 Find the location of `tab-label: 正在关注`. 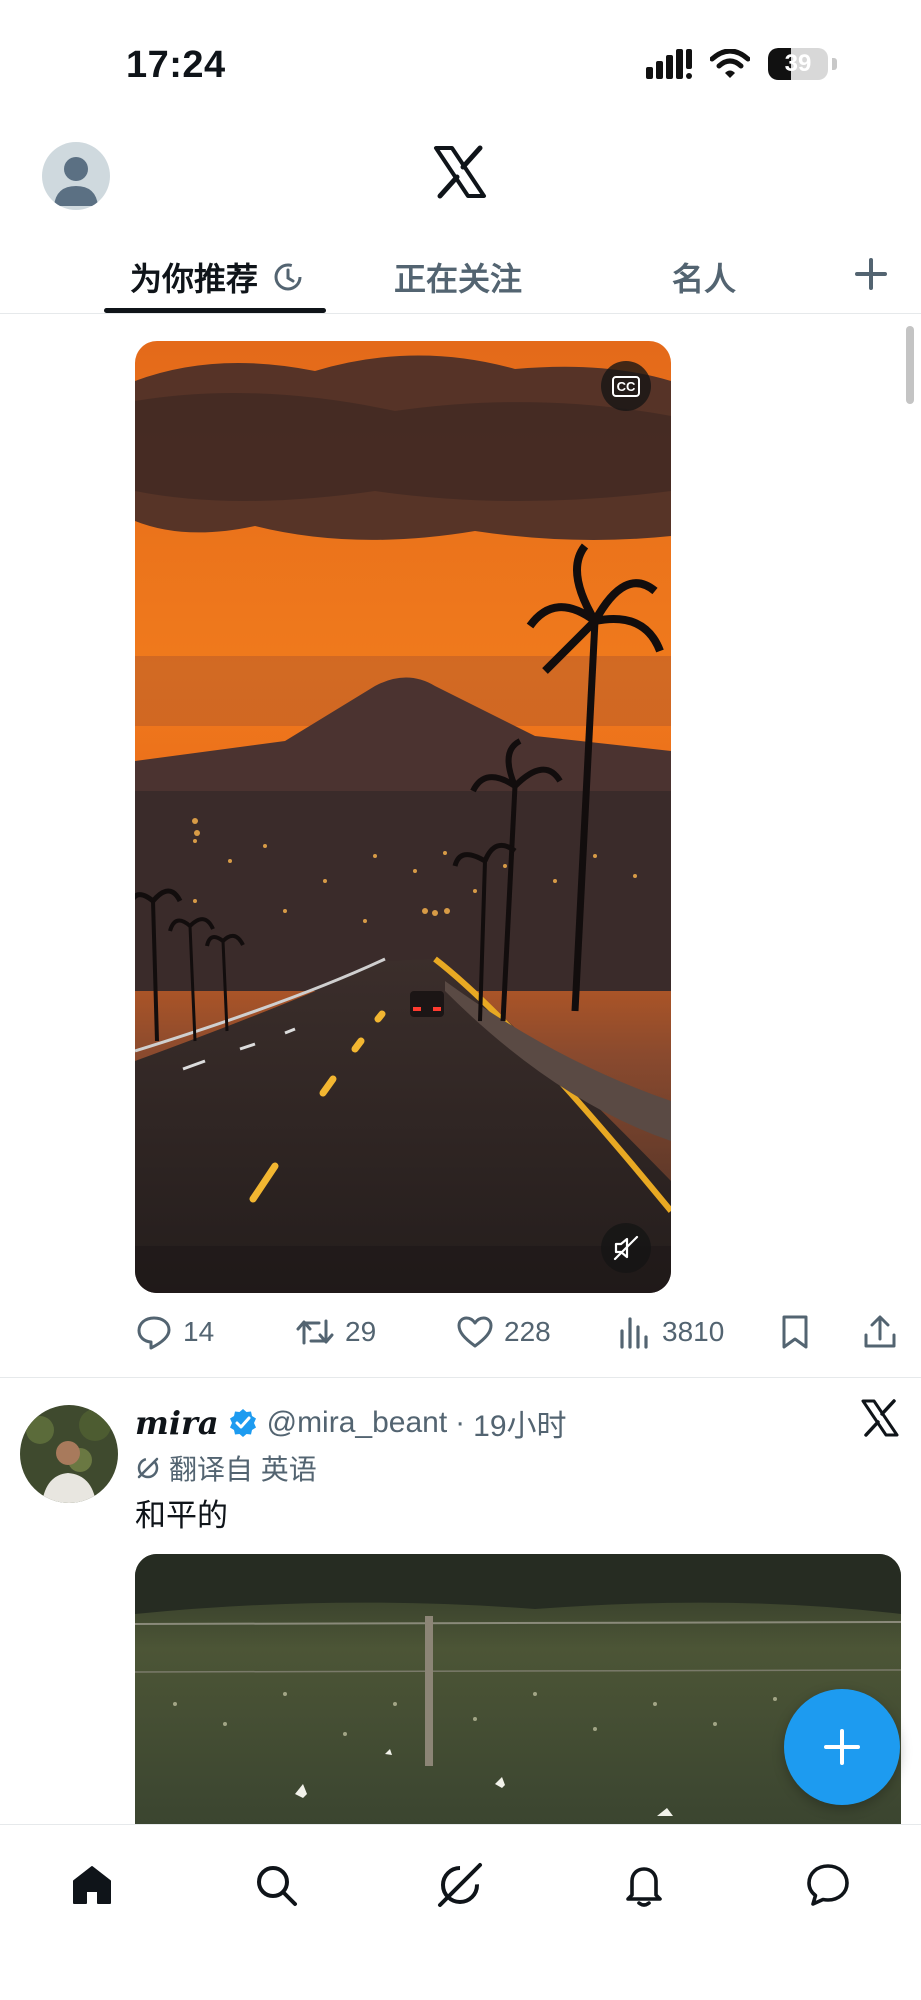

tab-label: 正在关注 is located at coordinates (458, 279).